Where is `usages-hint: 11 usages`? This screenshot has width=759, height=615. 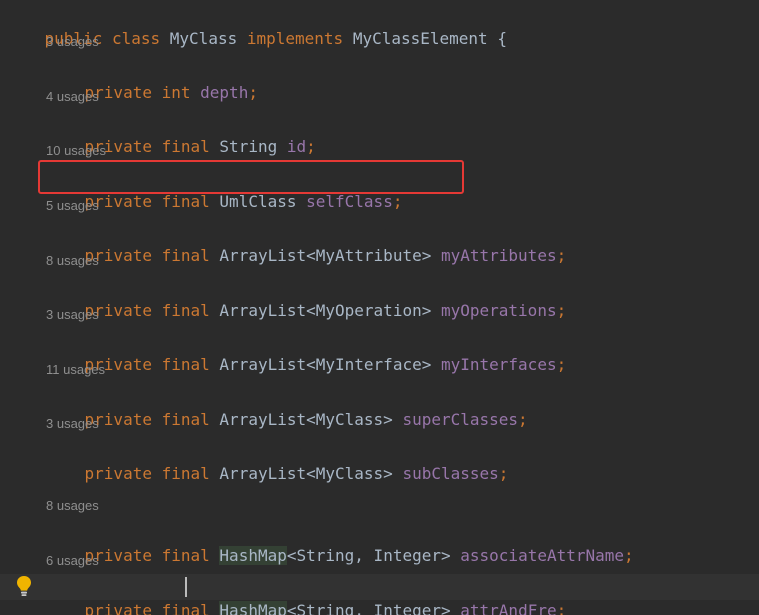 usages-hint: 11 usages is located at coordinates (75, 370).